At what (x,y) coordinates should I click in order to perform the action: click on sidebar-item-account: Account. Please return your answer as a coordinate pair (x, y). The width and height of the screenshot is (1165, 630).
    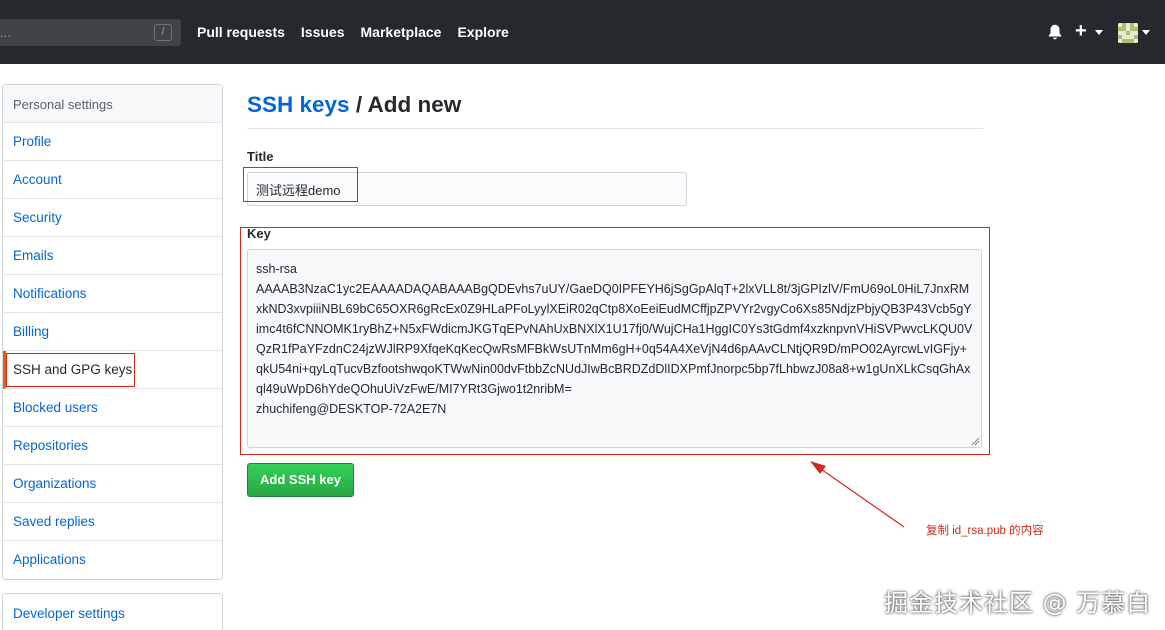
    Looking at the image, I should click on (112, 180).